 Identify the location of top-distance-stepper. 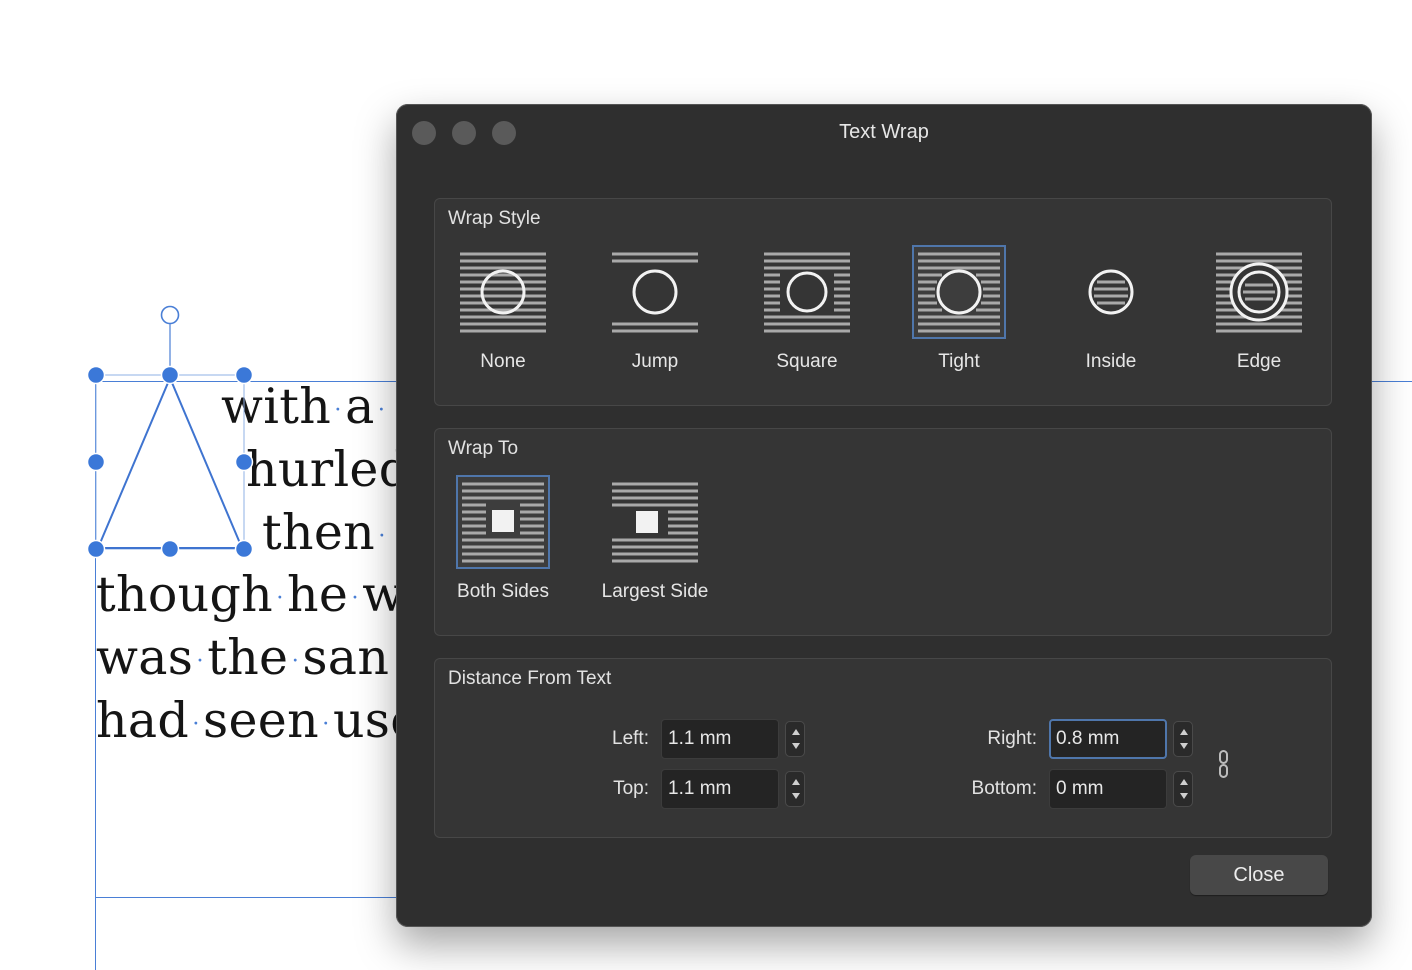
(795, 789).